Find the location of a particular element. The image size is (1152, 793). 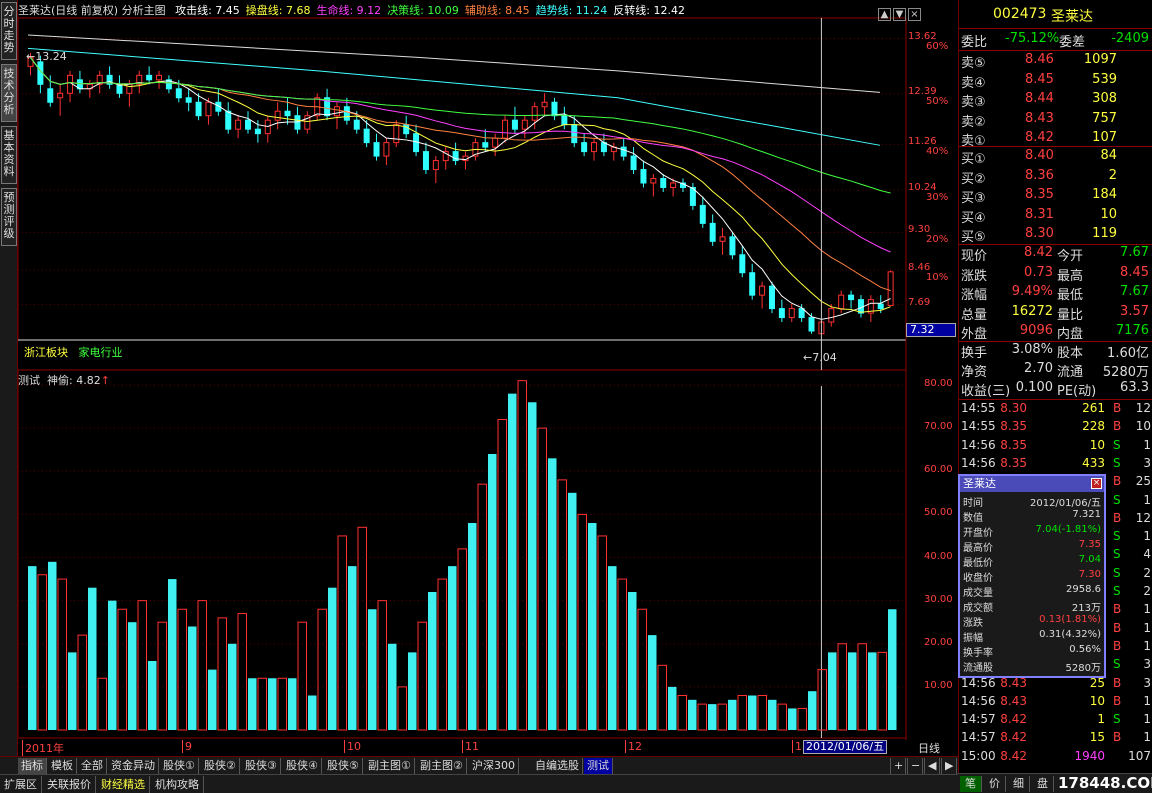

status-tab: 财经精选 is located at coordinates (123, 784).